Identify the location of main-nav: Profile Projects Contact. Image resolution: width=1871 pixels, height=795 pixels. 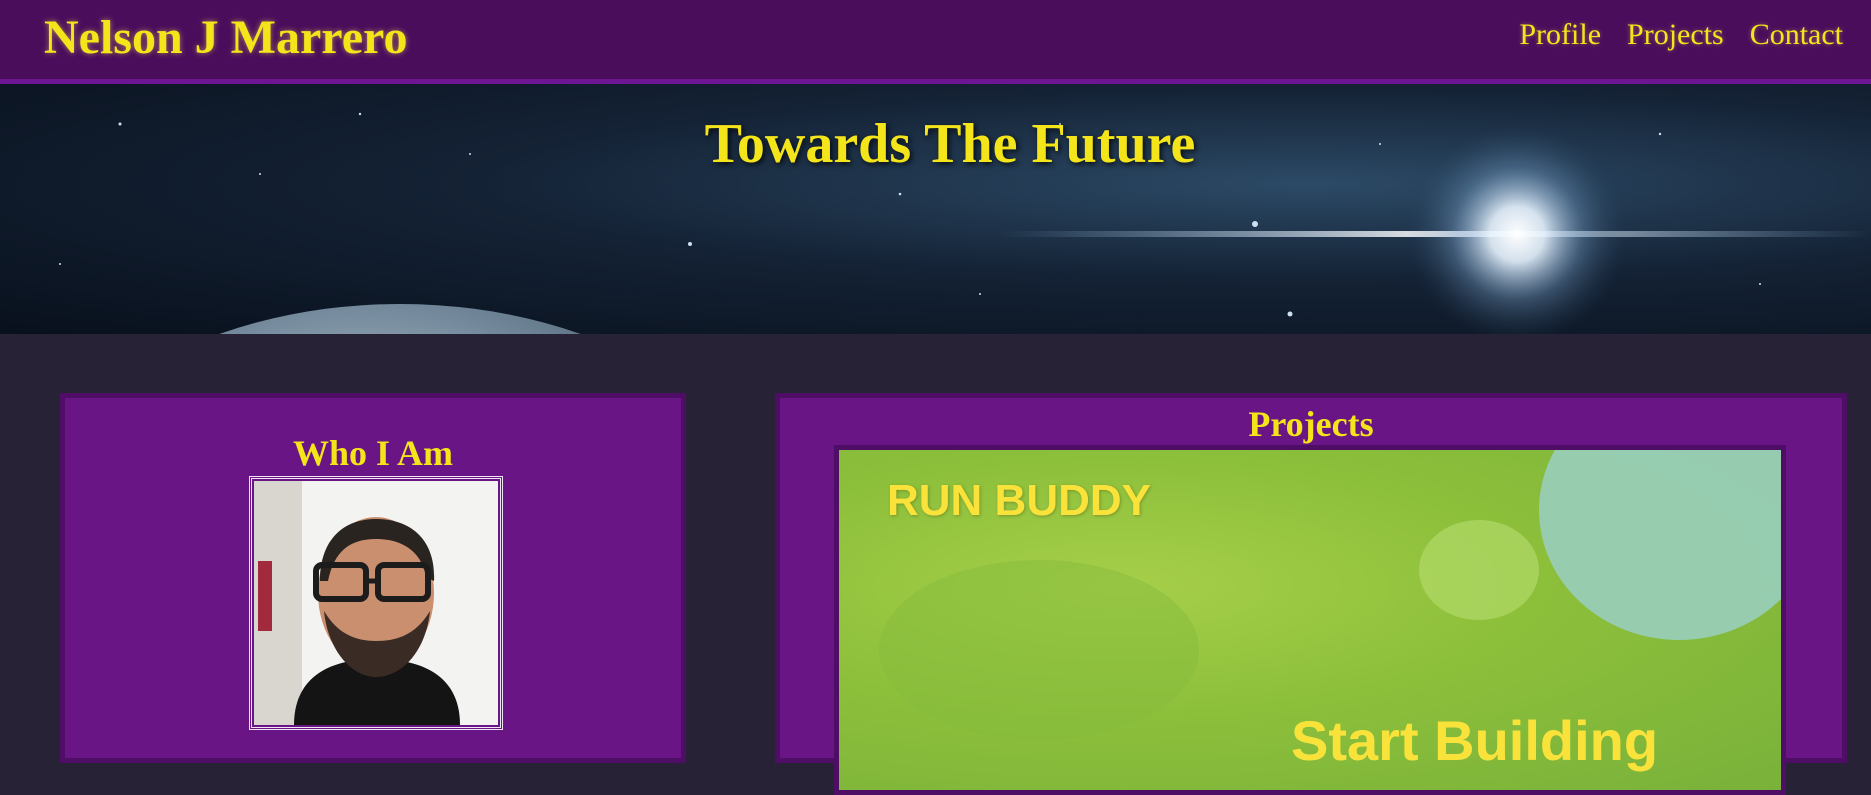
(1681, 35).